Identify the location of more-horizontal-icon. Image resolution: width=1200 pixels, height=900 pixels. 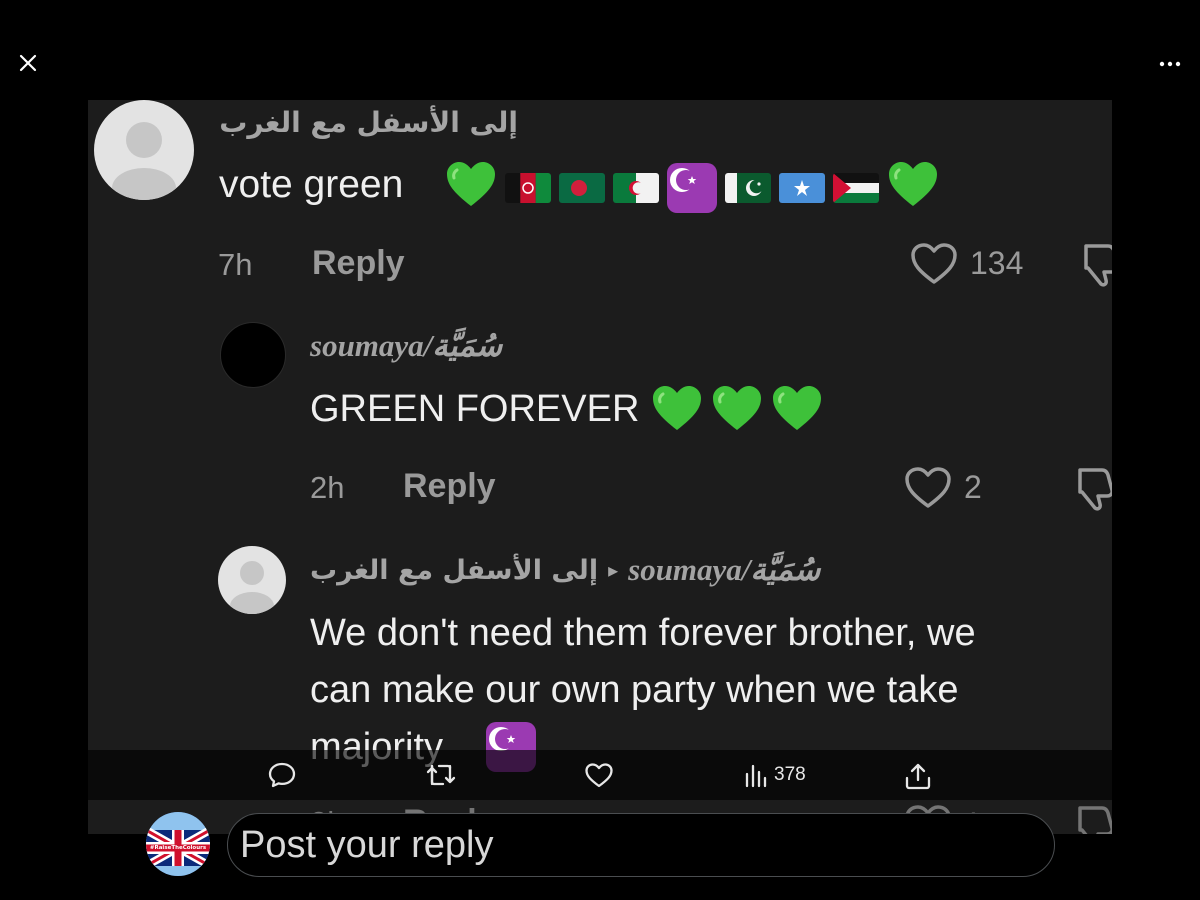
(1170, 64).